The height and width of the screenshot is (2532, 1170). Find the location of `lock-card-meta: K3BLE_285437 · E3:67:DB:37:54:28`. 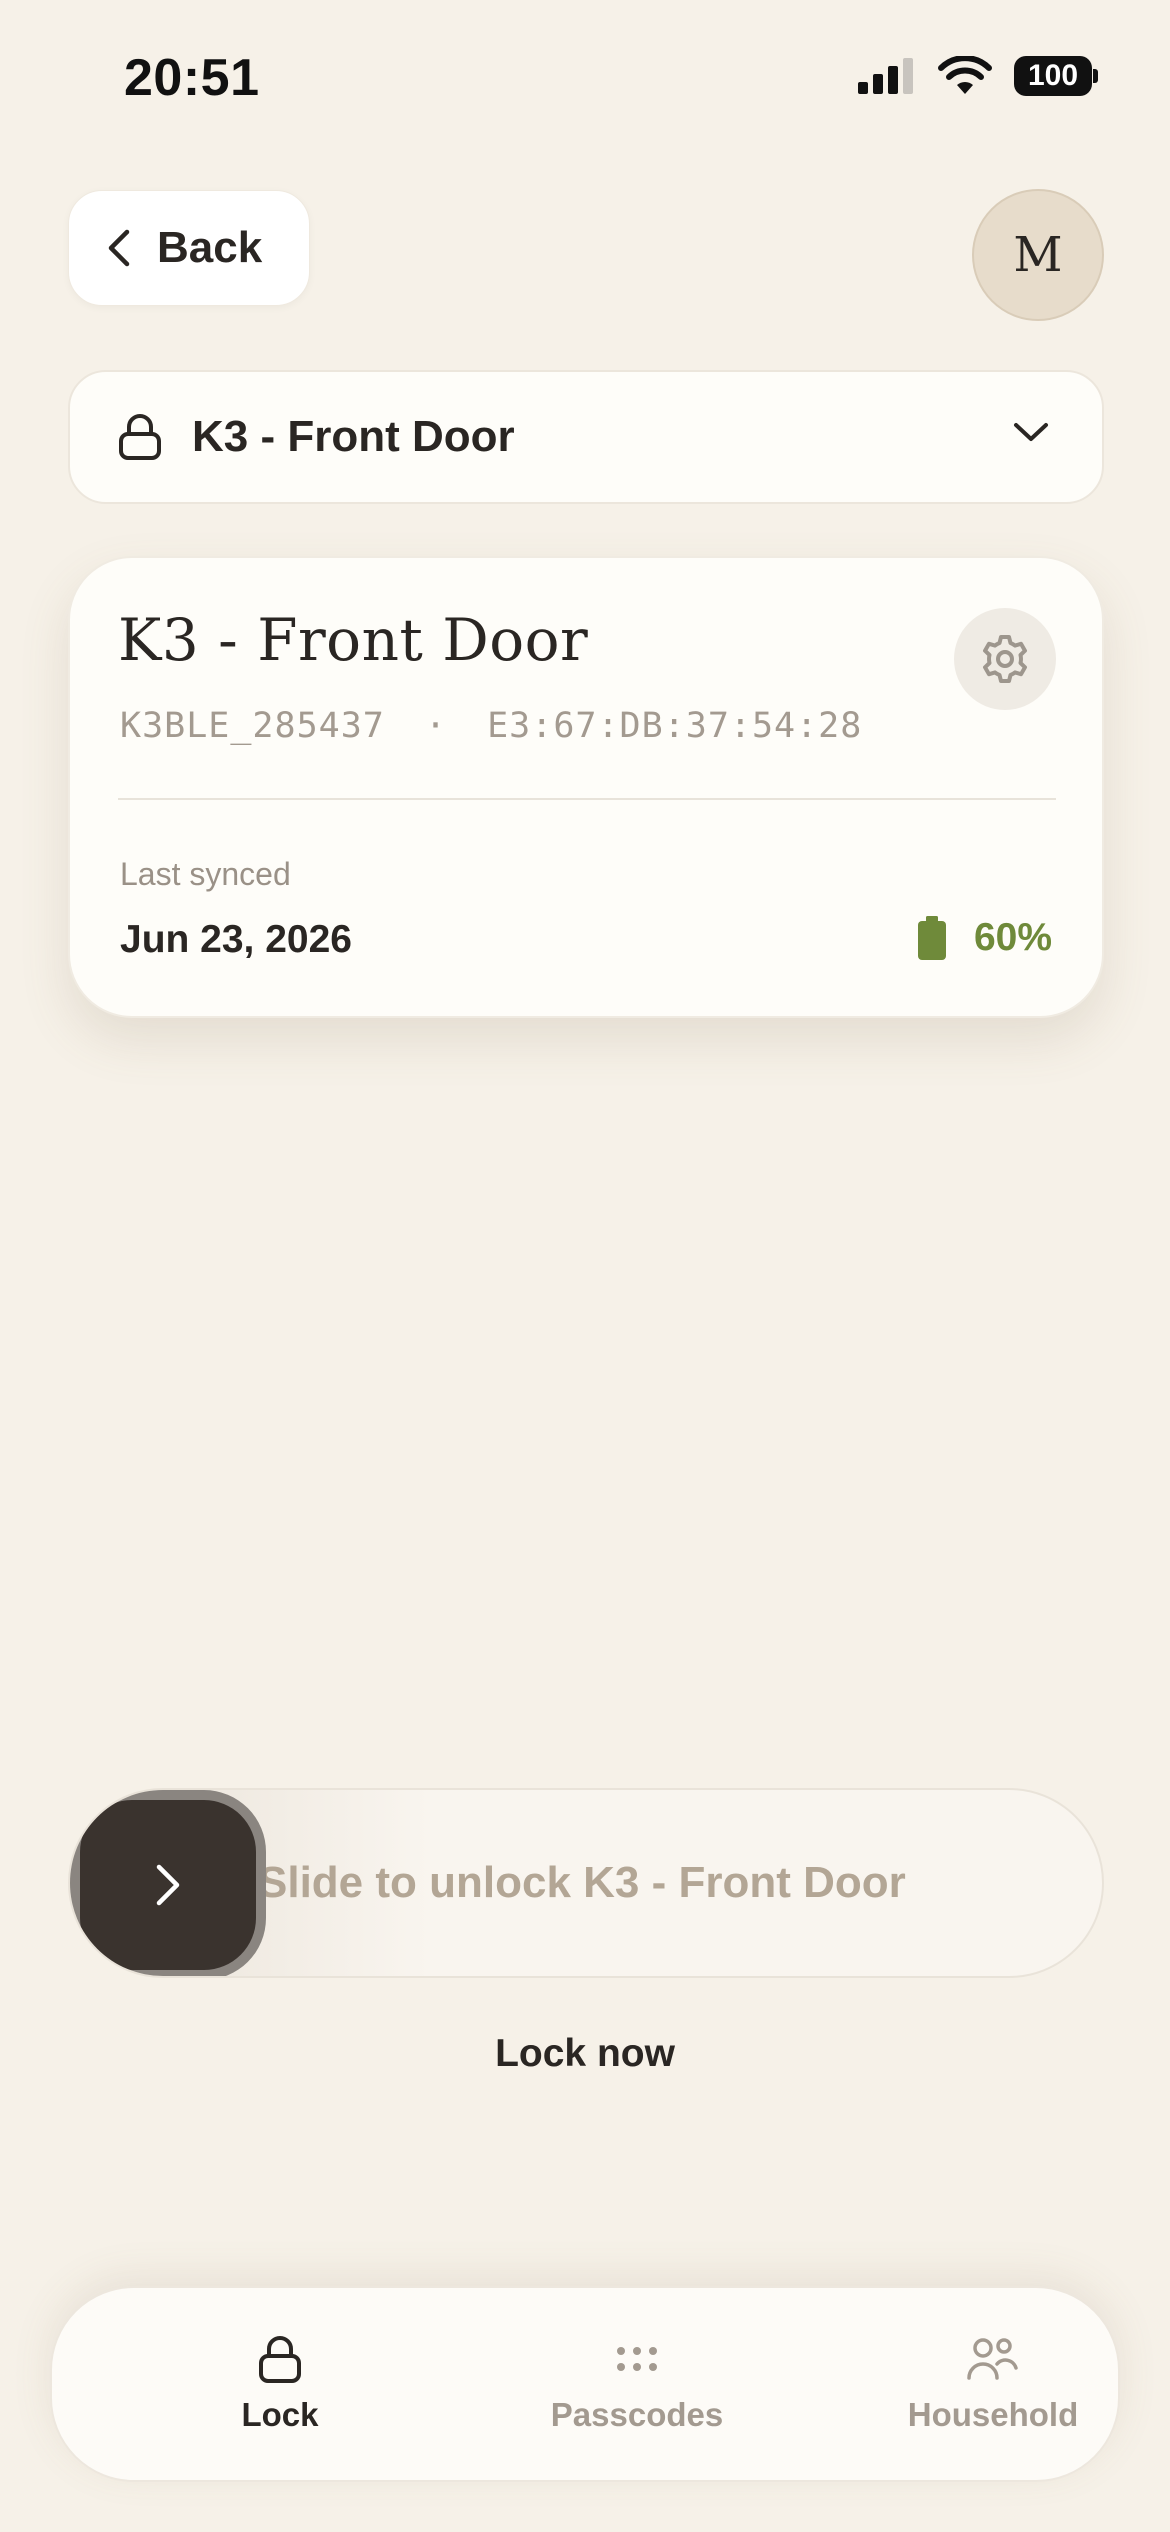

lock-card-meta: K3BLE_285437 · E3:67:DB:37:54:28 is located at coordinates (491, 726).